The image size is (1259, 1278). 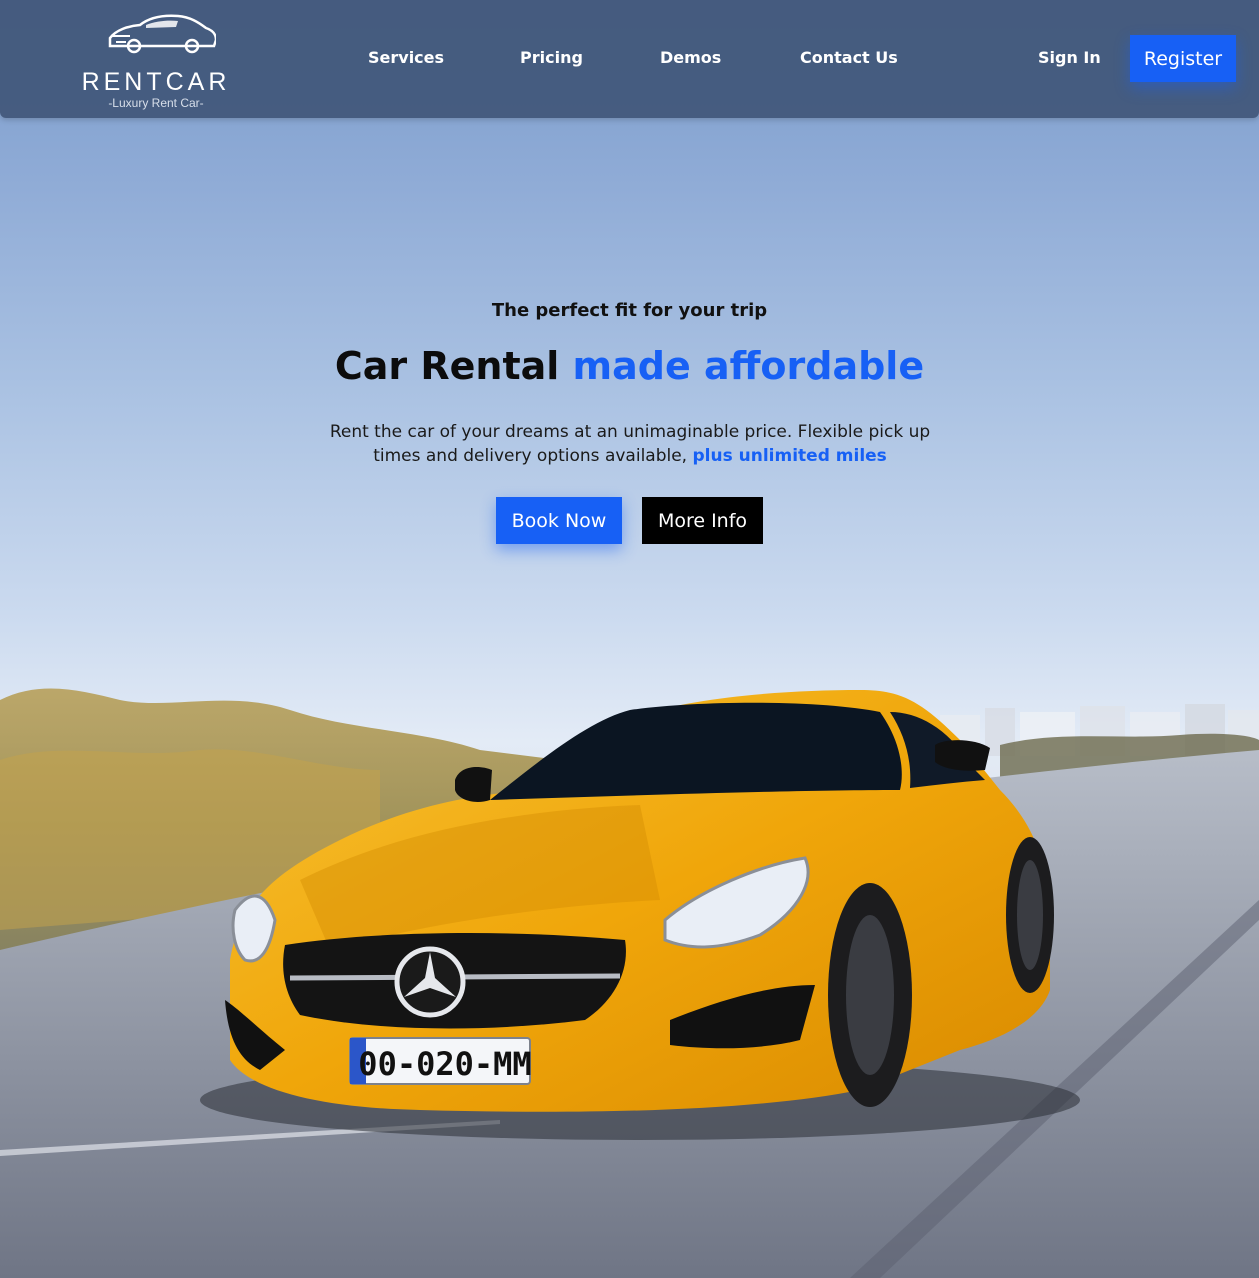 What do you see at coordinates (696, 751) in the screenshot?
I see `car-windshield` at bounding box center [696, 751].